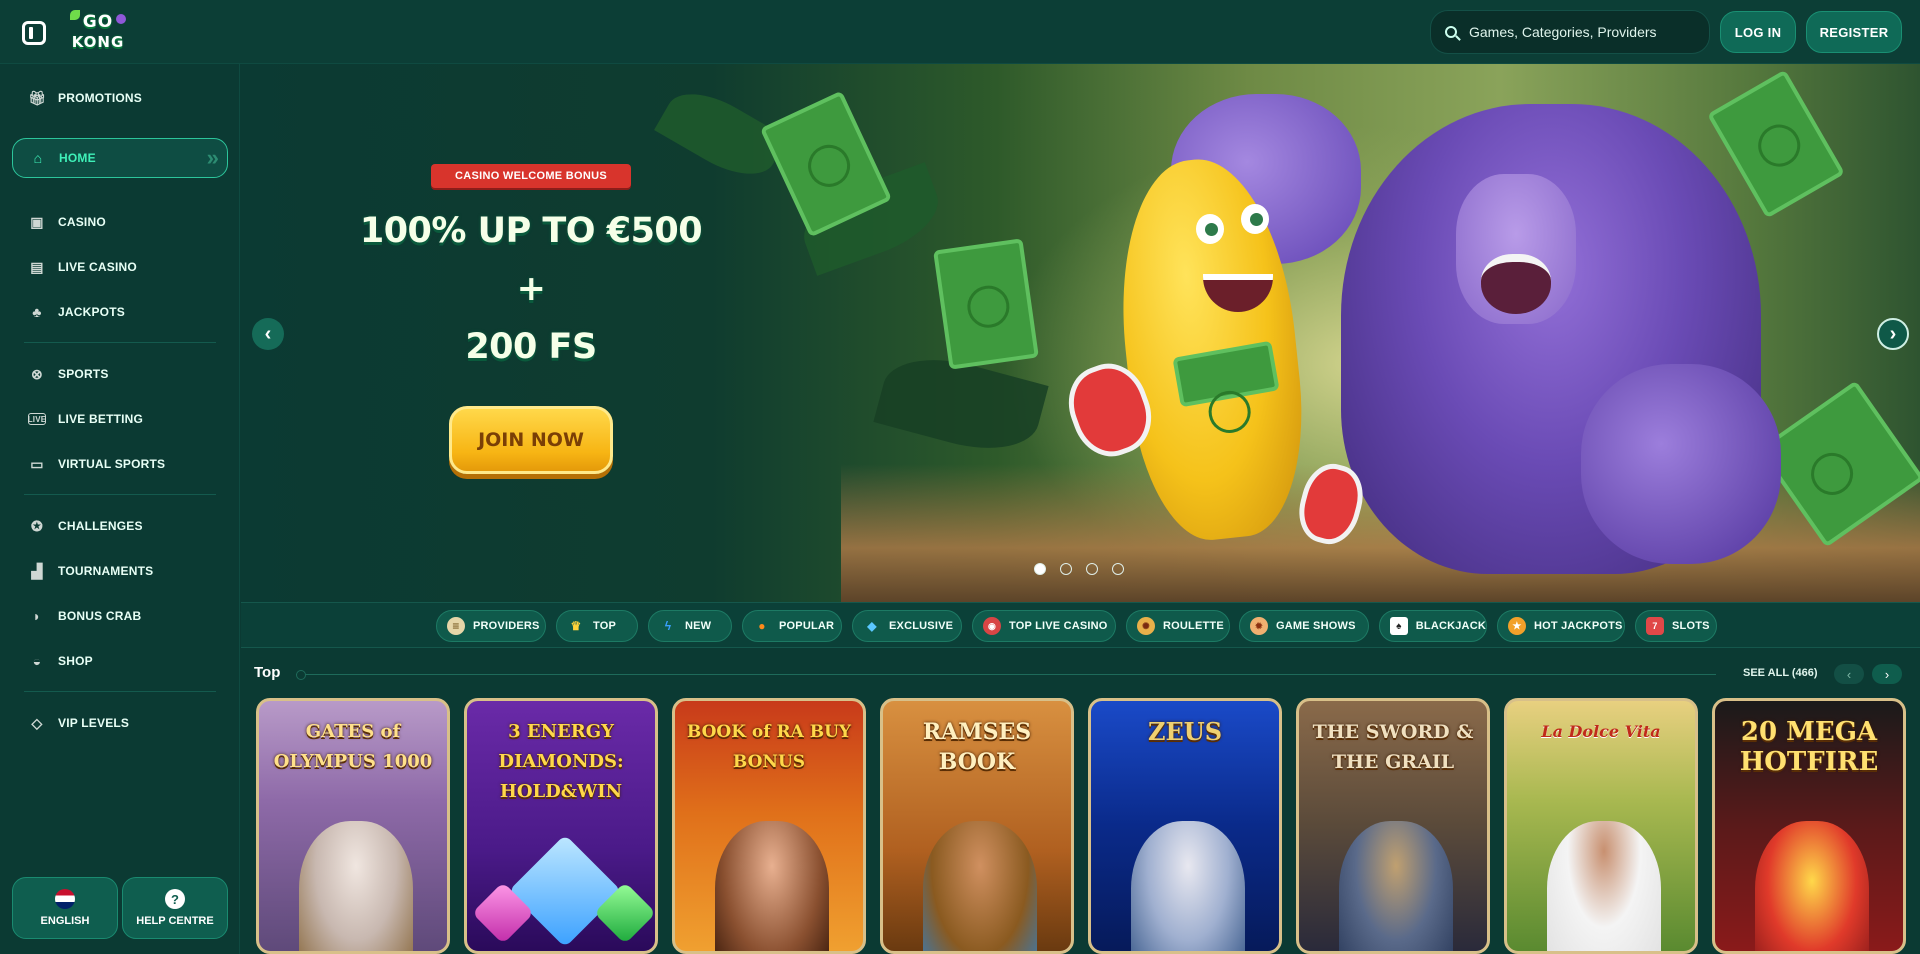  What do you see at coordinates (1193, 626) in the screenshot?
I see `category-label: ROULETTE` at bounding box center [1193, 626].